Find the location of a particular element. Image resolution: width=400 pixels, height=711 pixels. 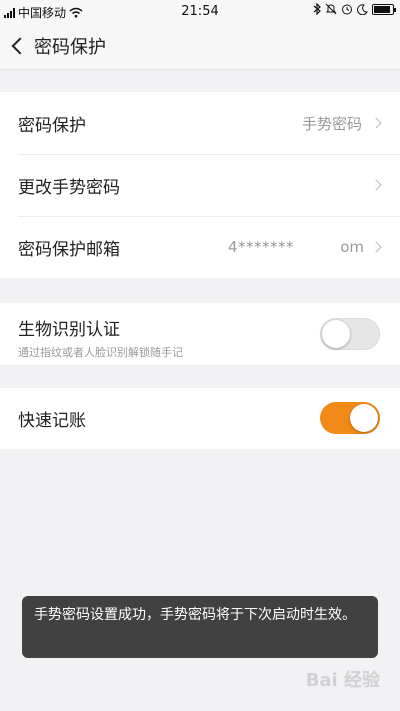

nav-bar: 密码保护 is located at coordinates (200, 46).